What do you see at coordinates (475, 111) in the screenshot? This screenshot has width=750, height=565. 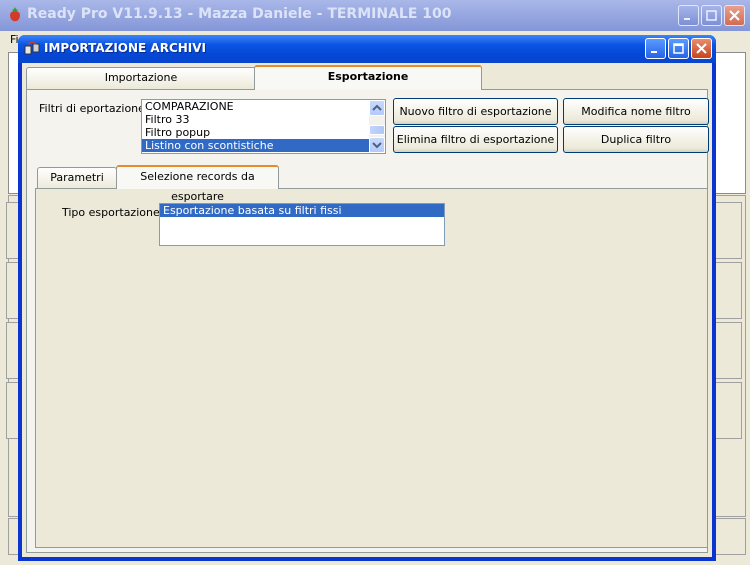 I see `new-export-filter-button: Nuovo filtro di esportazione` at bounding box center [475, 111].